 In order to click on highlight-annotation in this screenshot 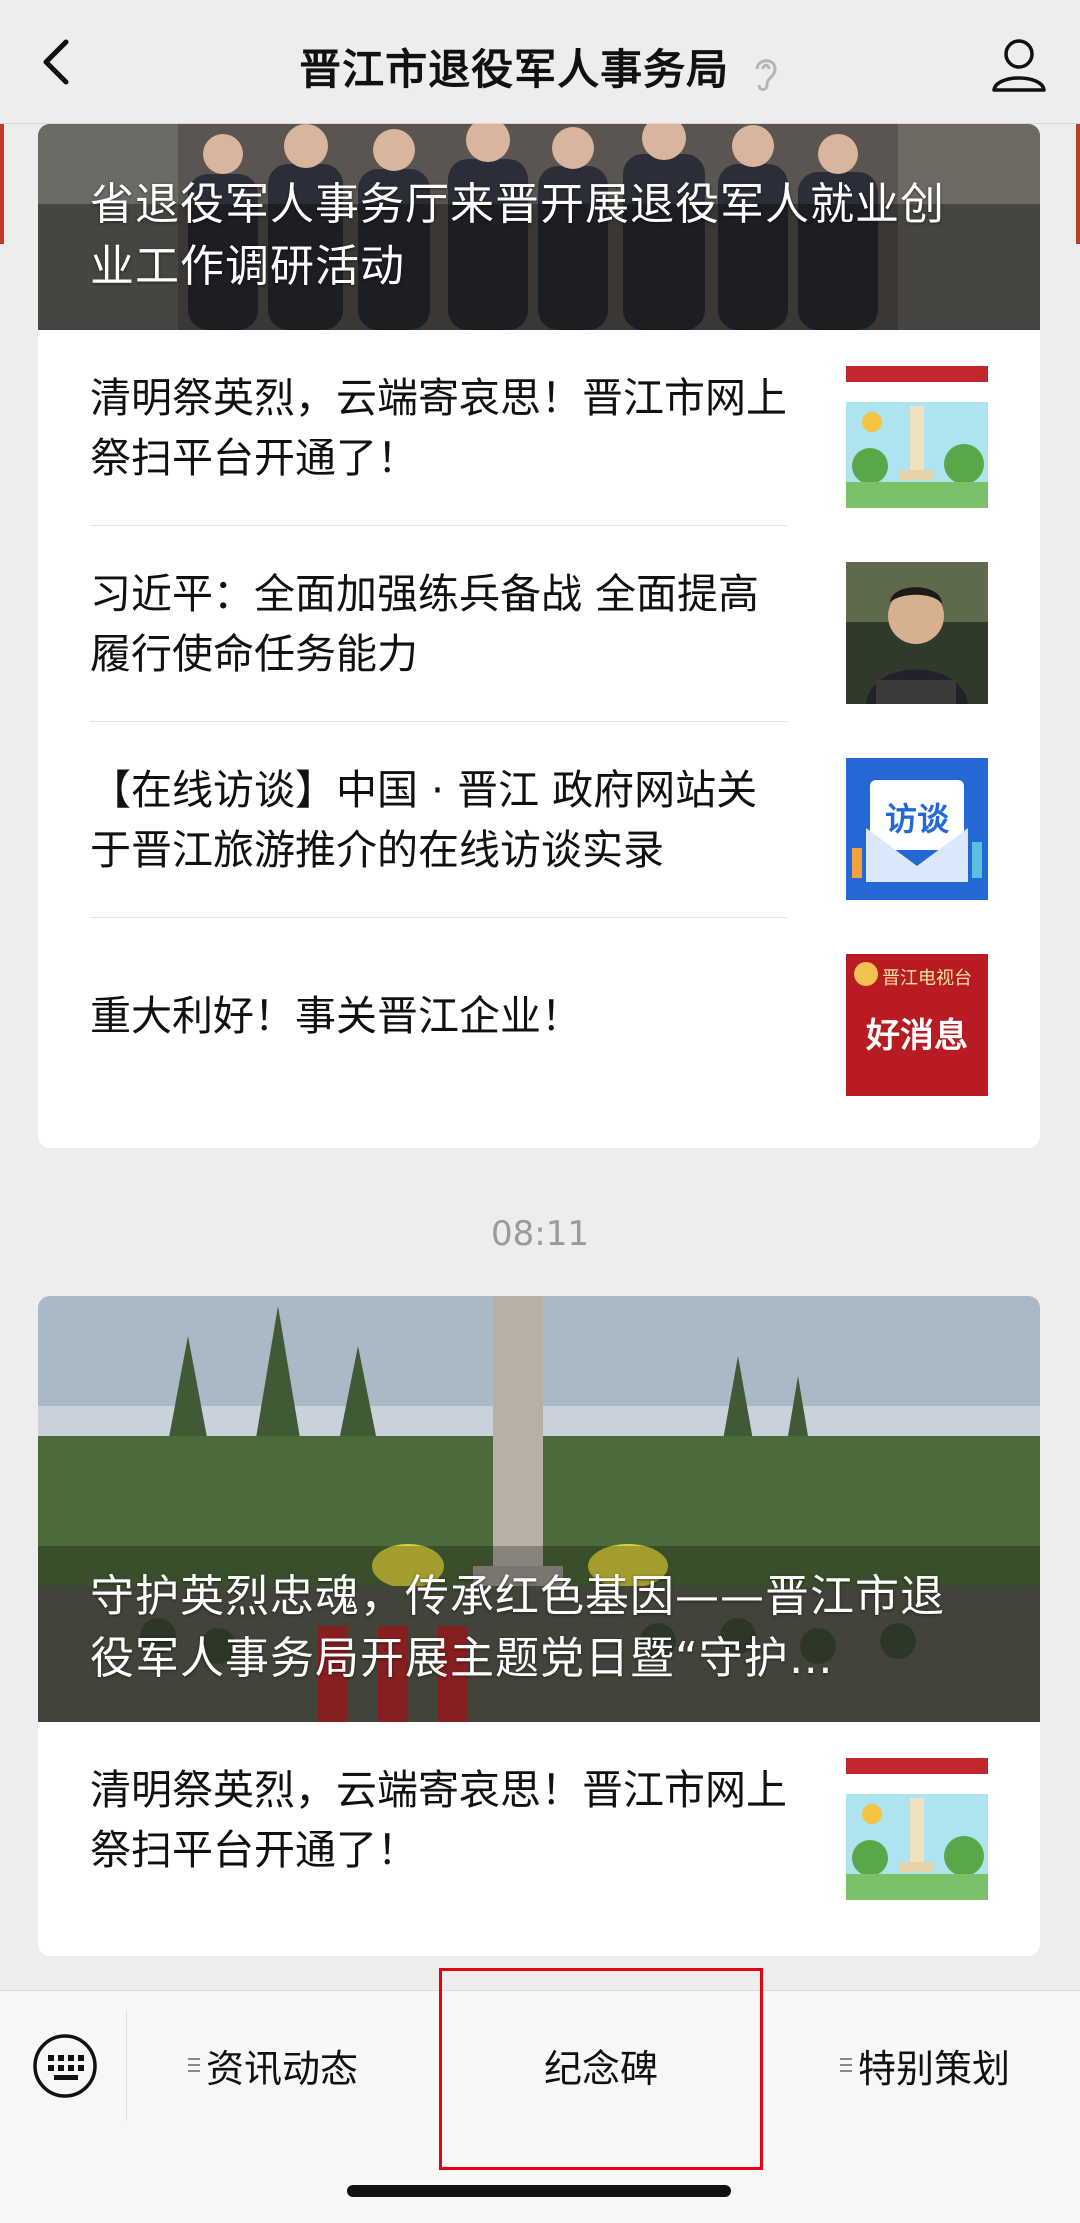, I will do `click(601, 2069)`.